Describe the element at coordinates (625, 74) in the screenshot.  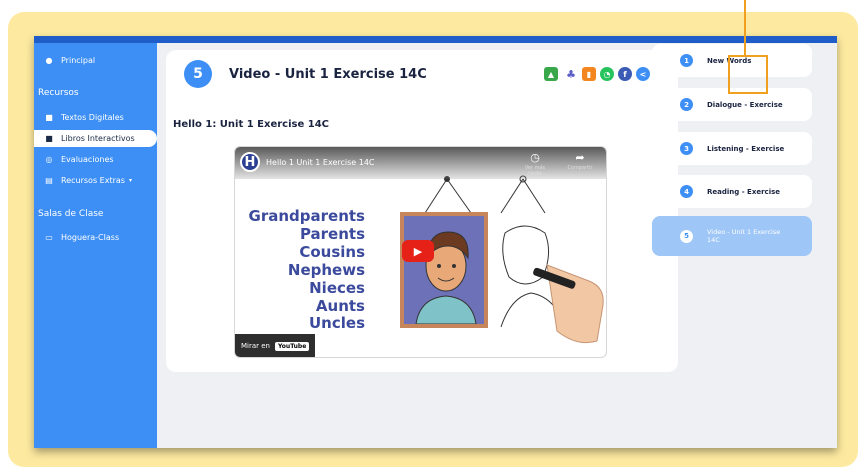
I see `facebook-share-icon: f` at that location.